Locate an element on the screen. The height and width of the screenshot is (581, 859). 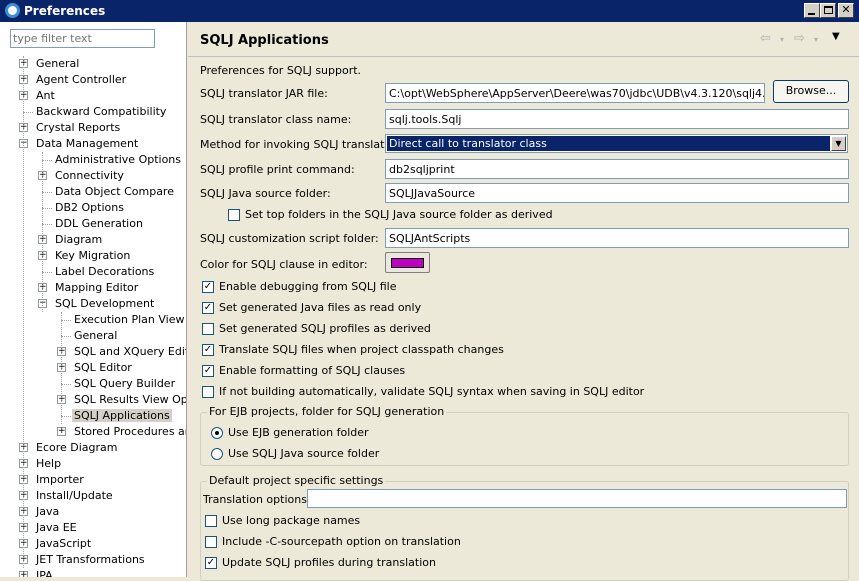
tree-item-label: SQLJ Applications is located at coordinates (122, 415).